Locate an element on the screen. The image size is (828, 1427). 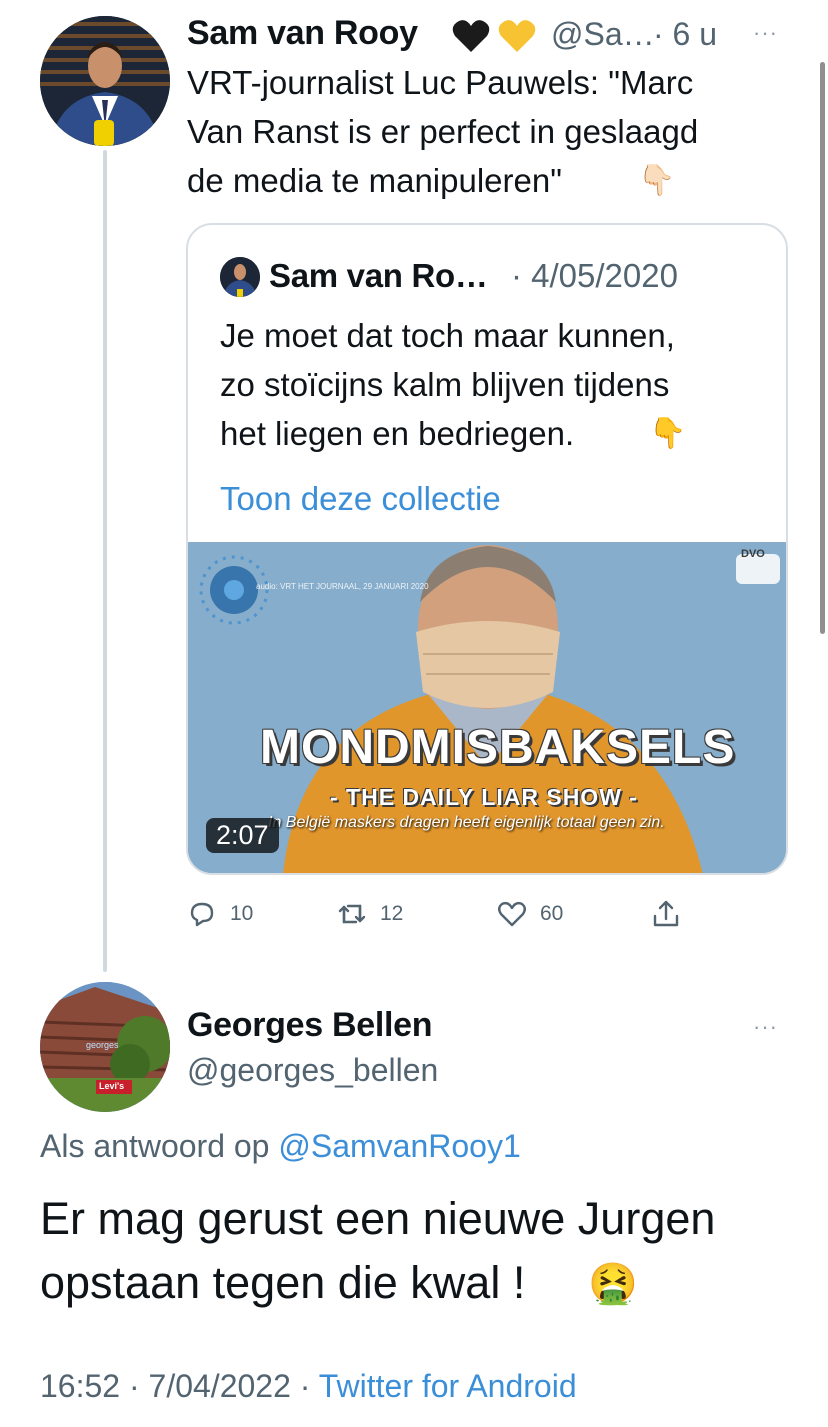
thread-connector-line is located at coordinates (105, 561).